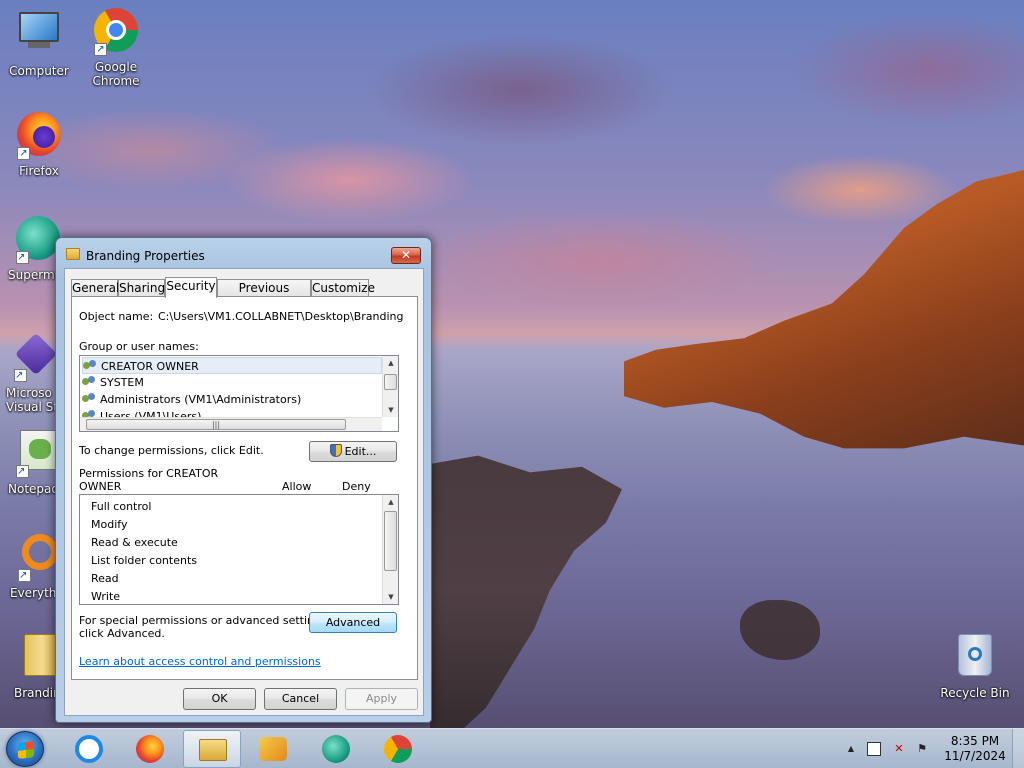 This screenshot has height=768, width=1024. I want to click on permission-modify: Modify, so click(109, 524).